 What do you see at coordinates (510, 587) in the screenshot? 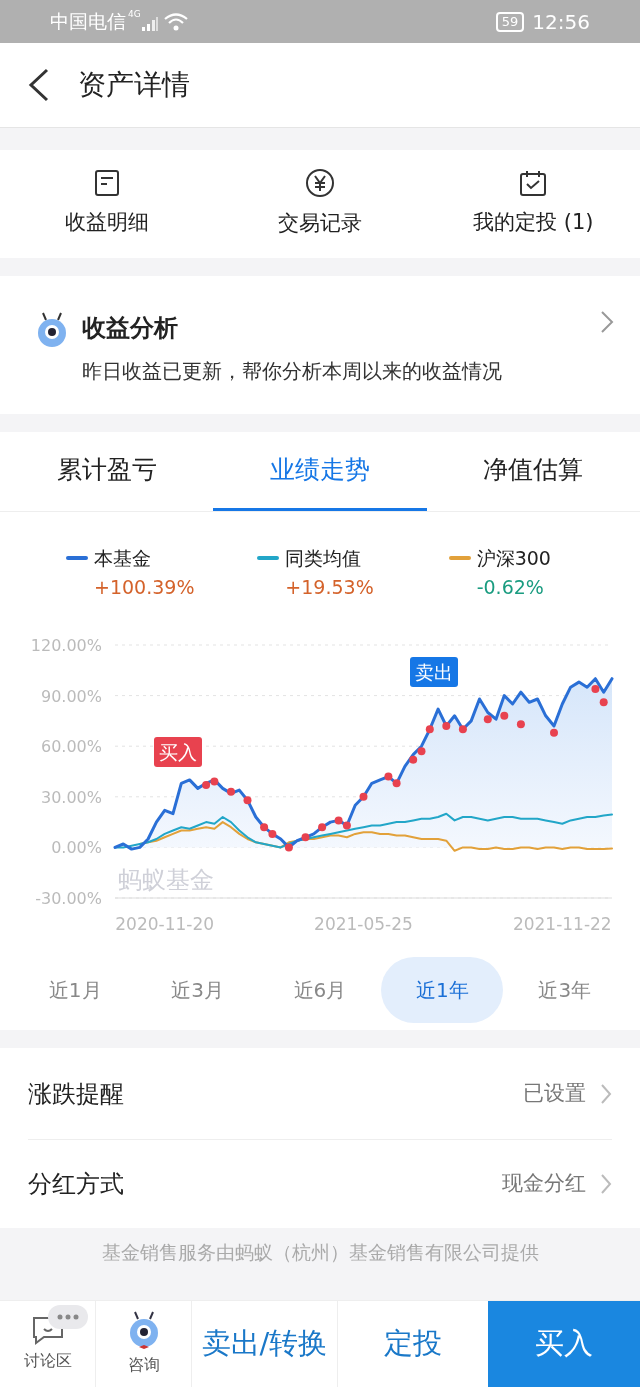
I see `legend-change: -0.62%` at bounding box center [510, 587].